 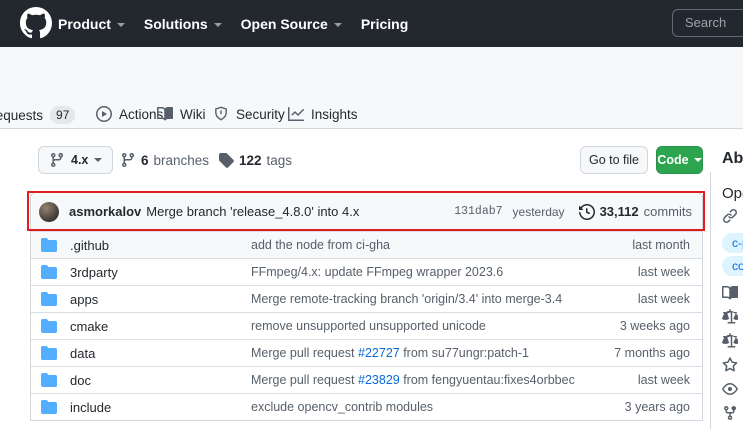 What do you see at coordinates (160, 353) in the screenshot?
I see `file-name-link: data` at bounding box center [160, 353].